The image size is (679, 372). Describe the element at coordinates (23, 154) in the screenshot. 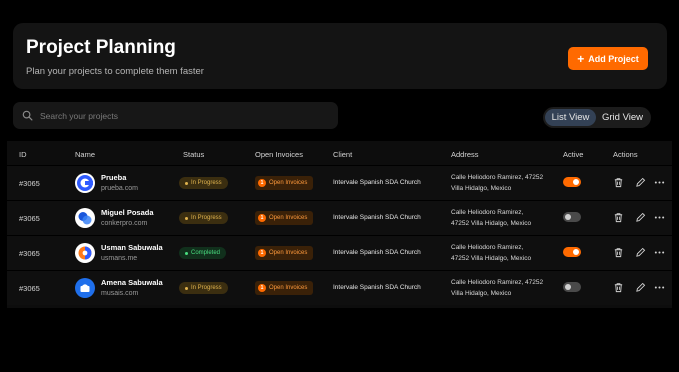

I see `column-id: ID` at that location.